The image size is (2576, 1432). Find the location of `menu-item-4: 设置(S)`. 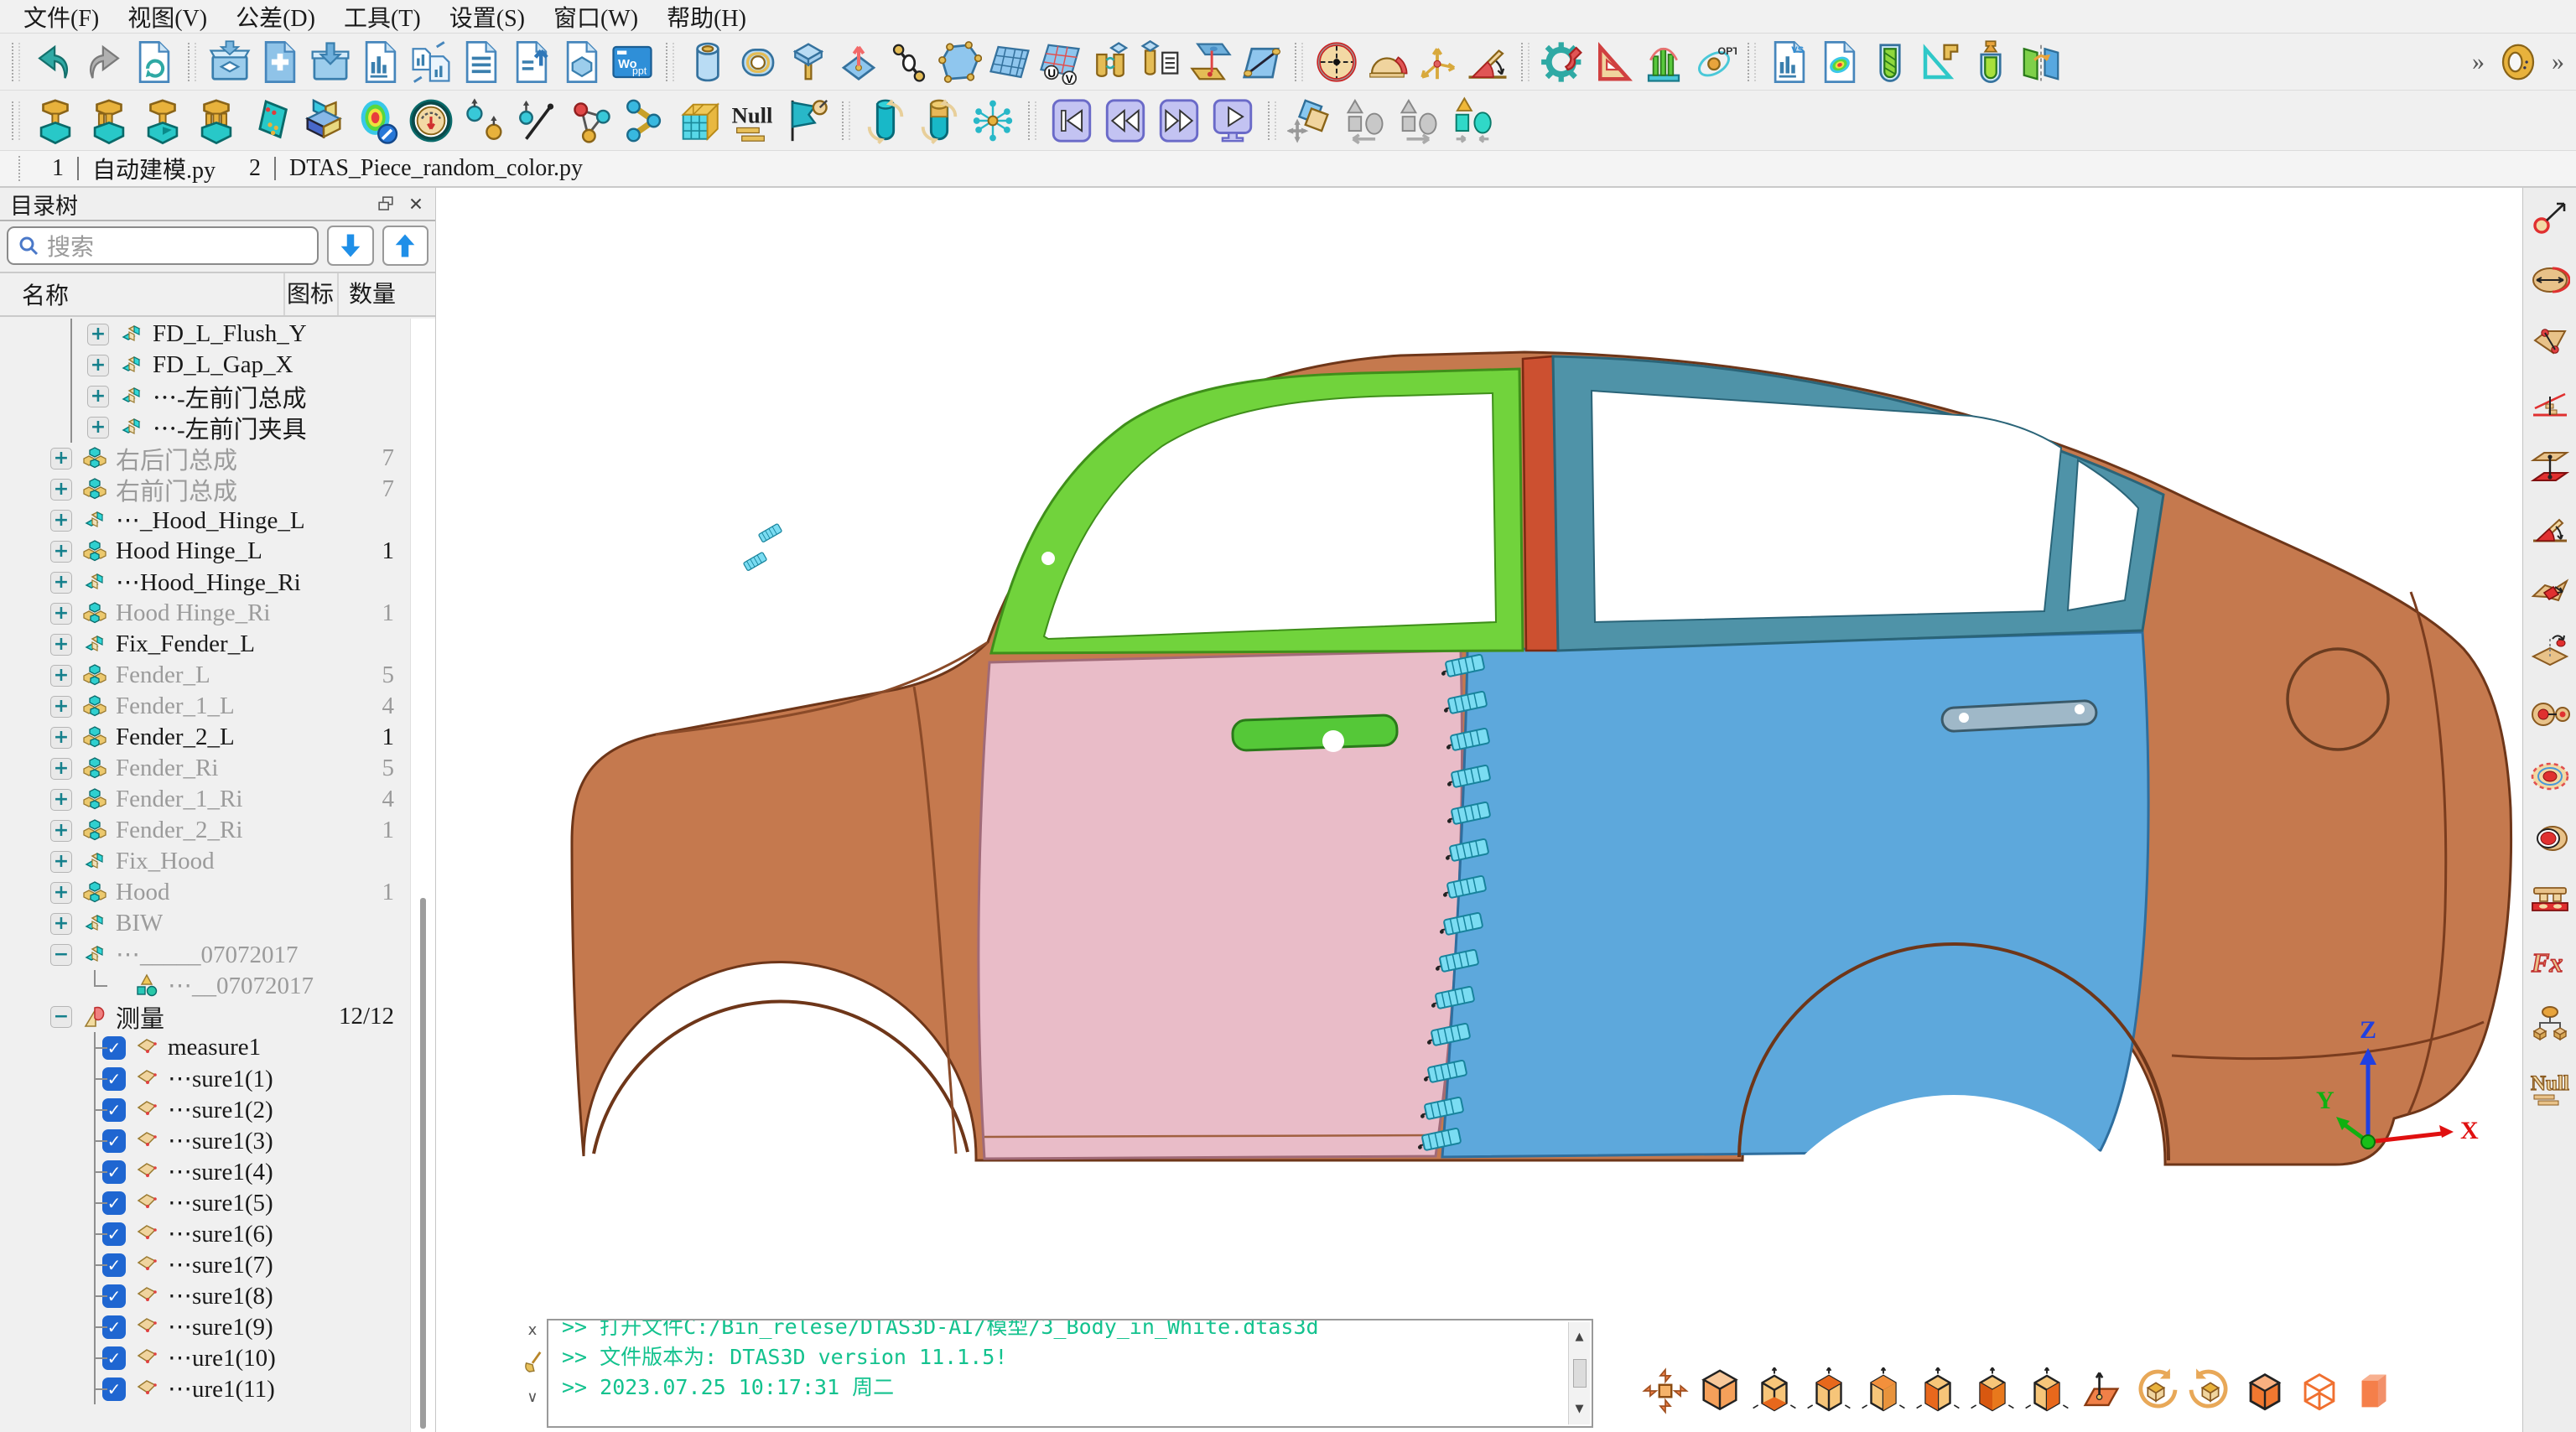

menu-item-4: 设置(S) is located at coordinates (487, 17).